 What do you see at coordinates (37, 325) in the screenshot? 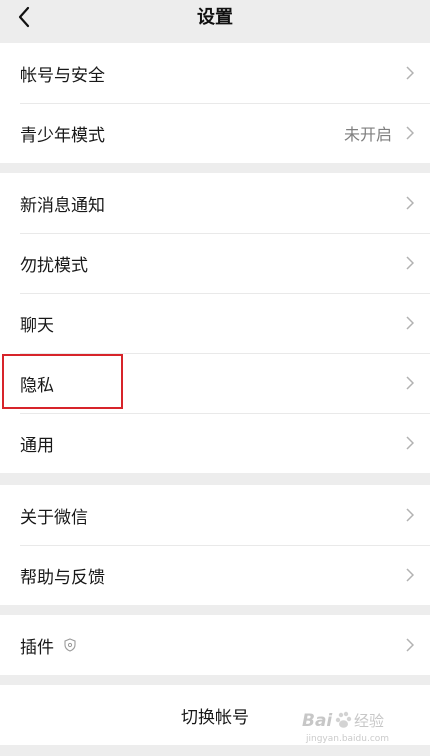
I see `settings-item-label: 聊天` at bounding box center [37, 325].